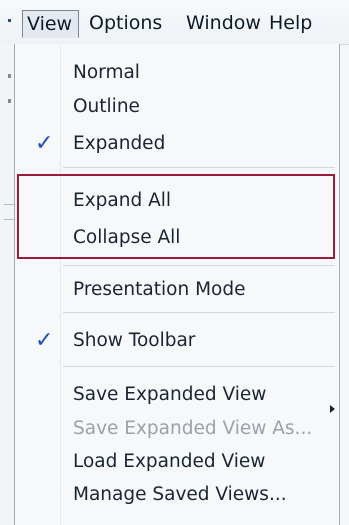 Image resolution: width=349 pixels, height=525 pixels. What do you see at coordinates (122, 201) in the screenshot?
I see `menu-item-expand-all: Expand All` at bounding box center [122, 201].